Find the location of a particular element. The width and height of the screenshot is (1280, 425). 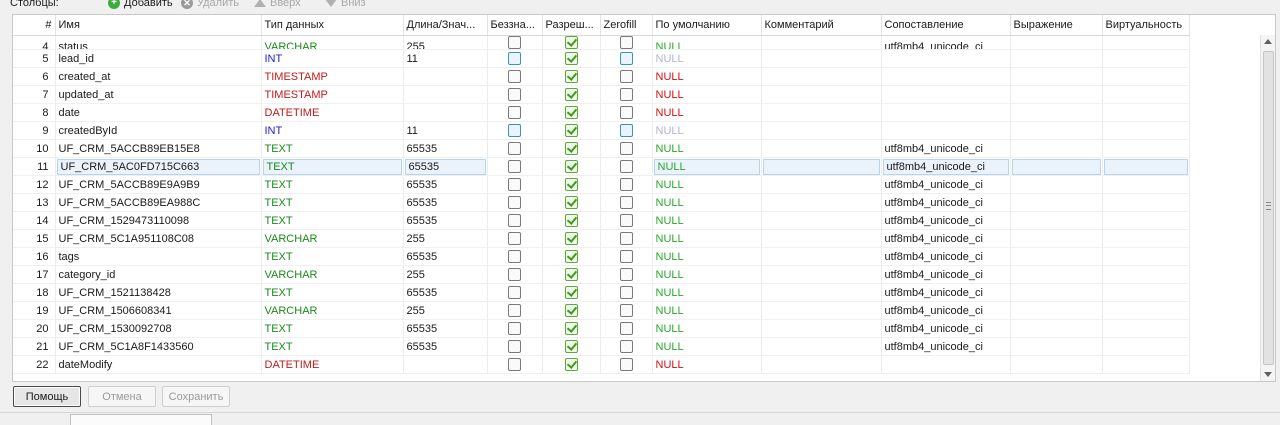

move-down-button: Вниз is located at coordinates (345, 4).